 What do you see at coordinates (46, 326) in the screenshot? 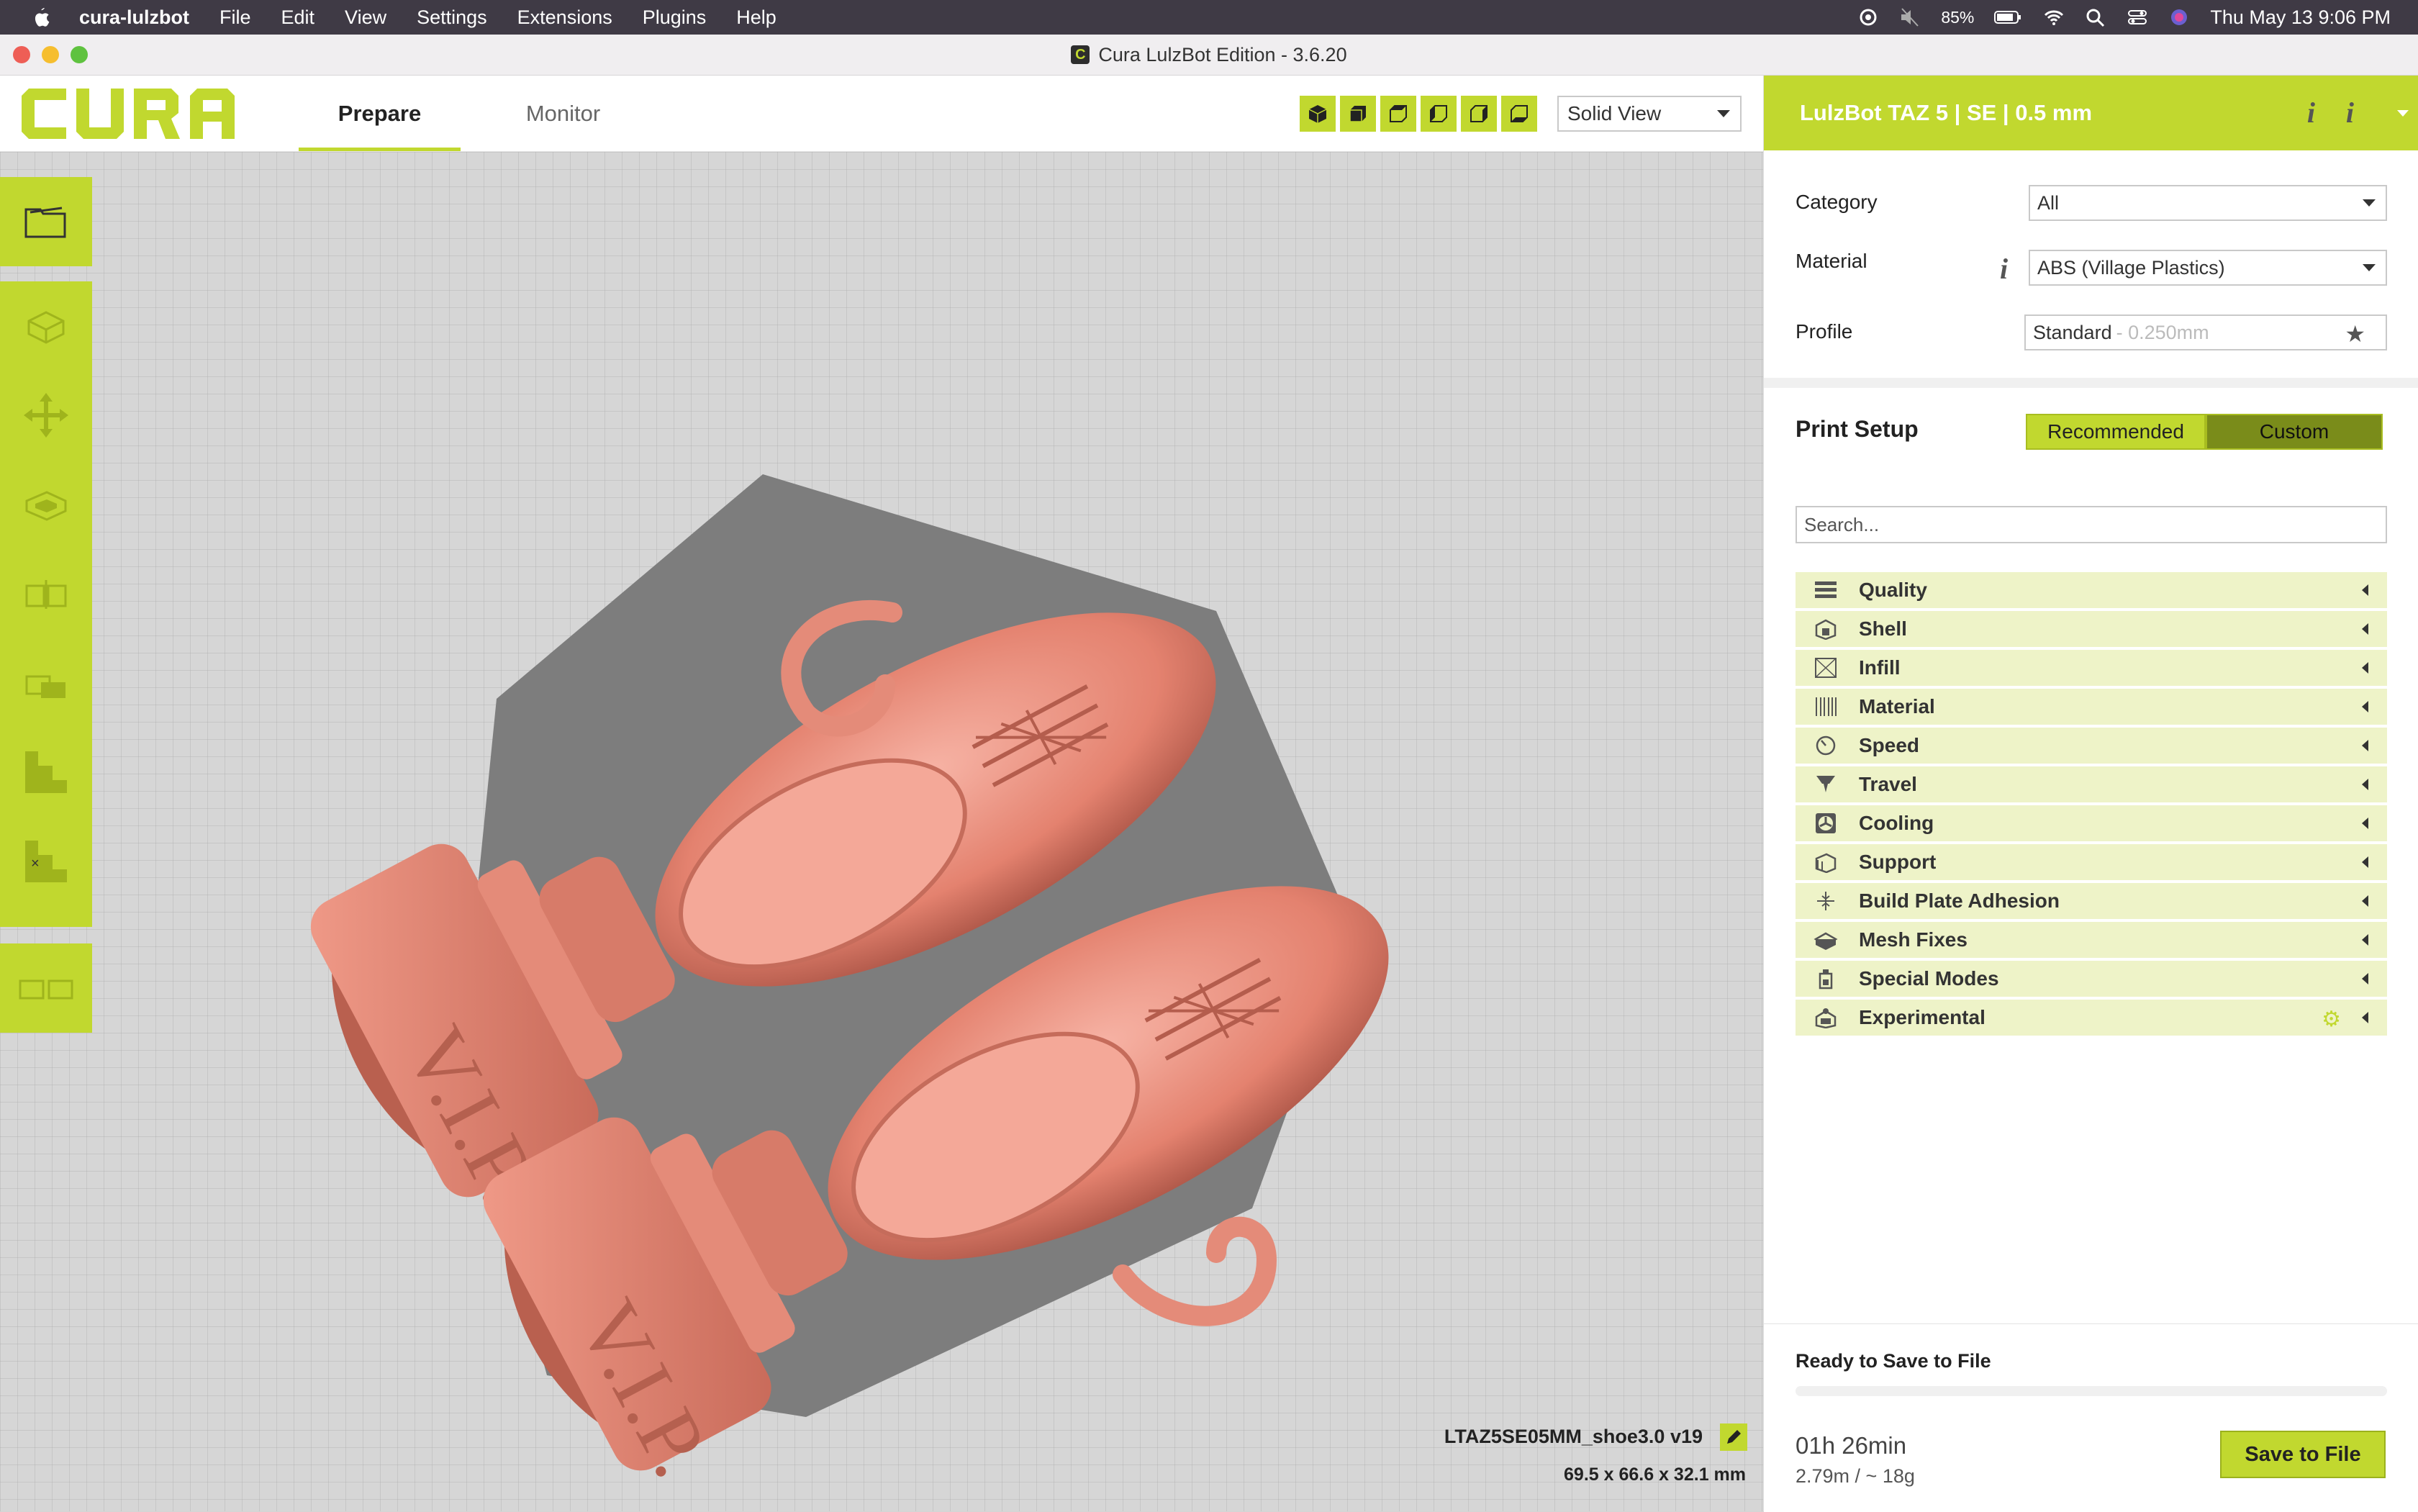
I see `select-tool-button` at bounding box center [46, 326].